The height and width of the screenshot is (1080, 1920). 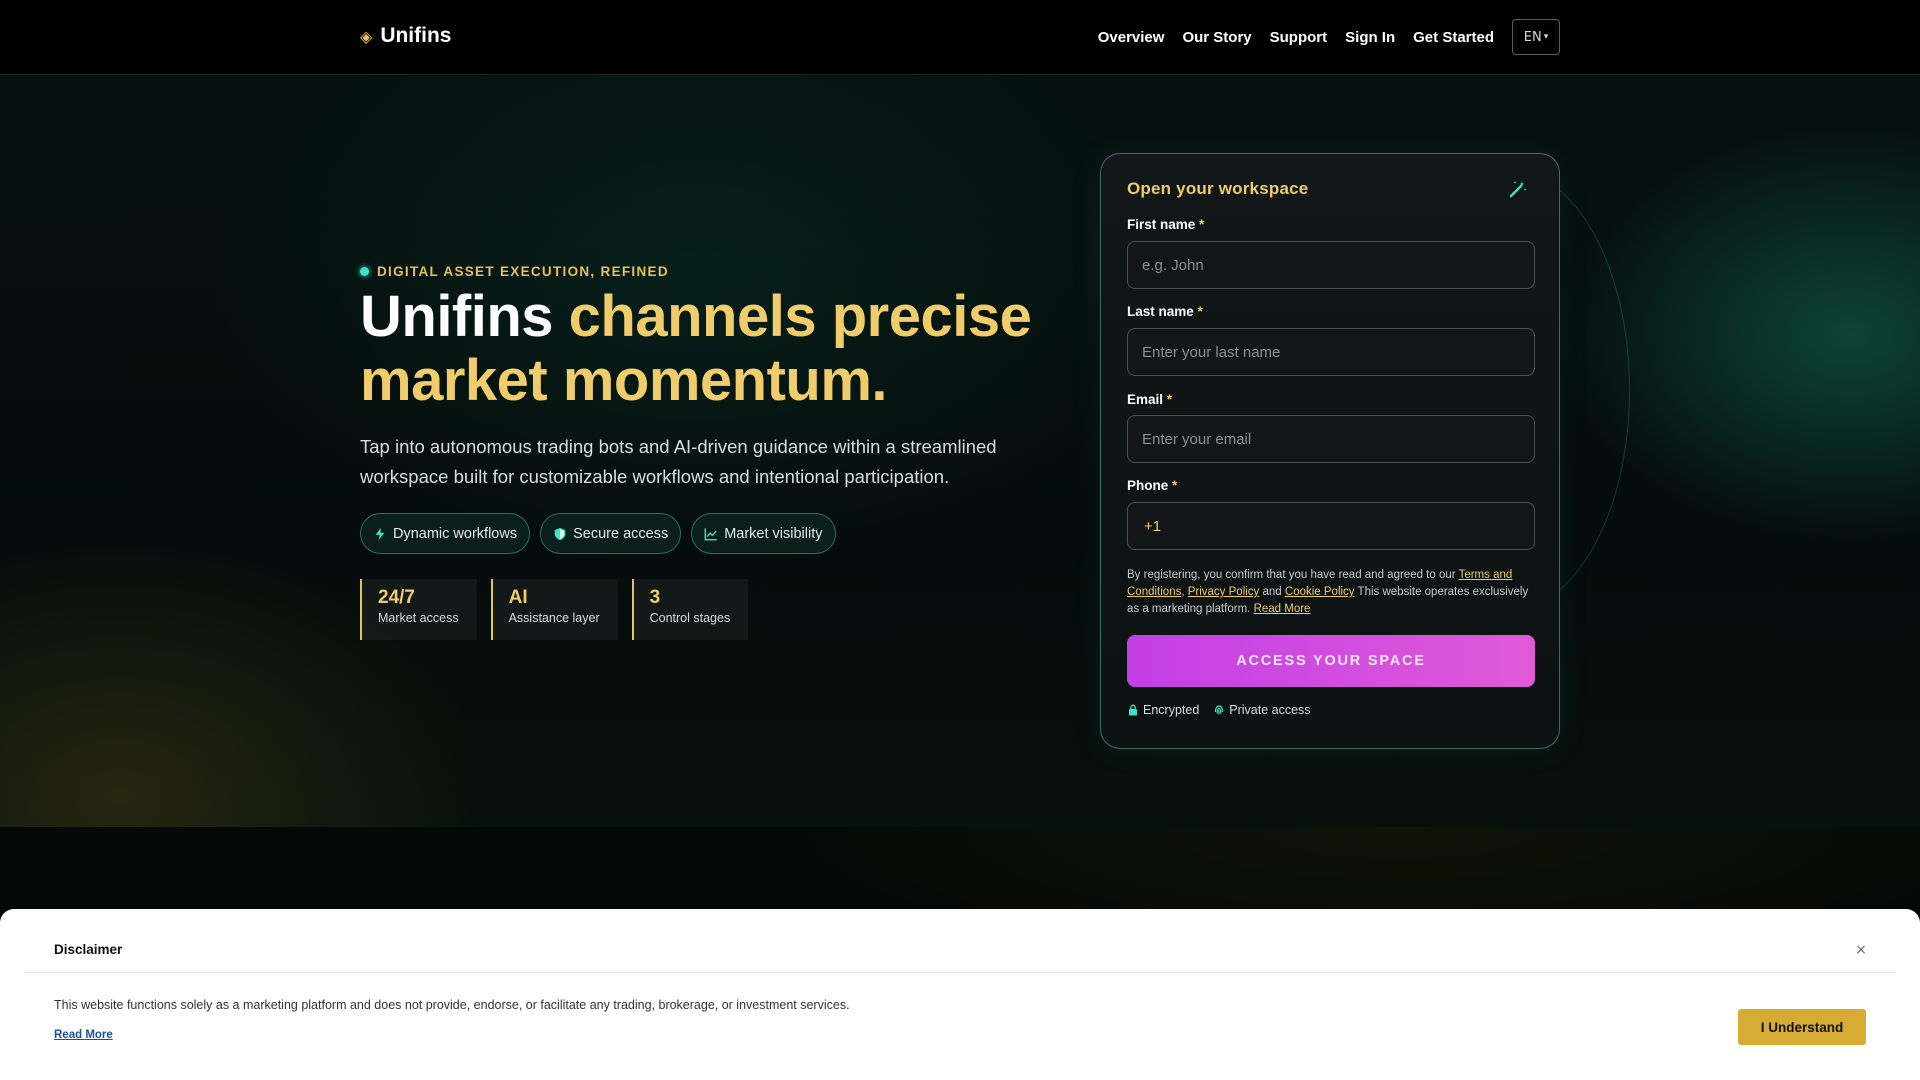 I want to click on logo-text: Unifins, so click(x=416, y=35).